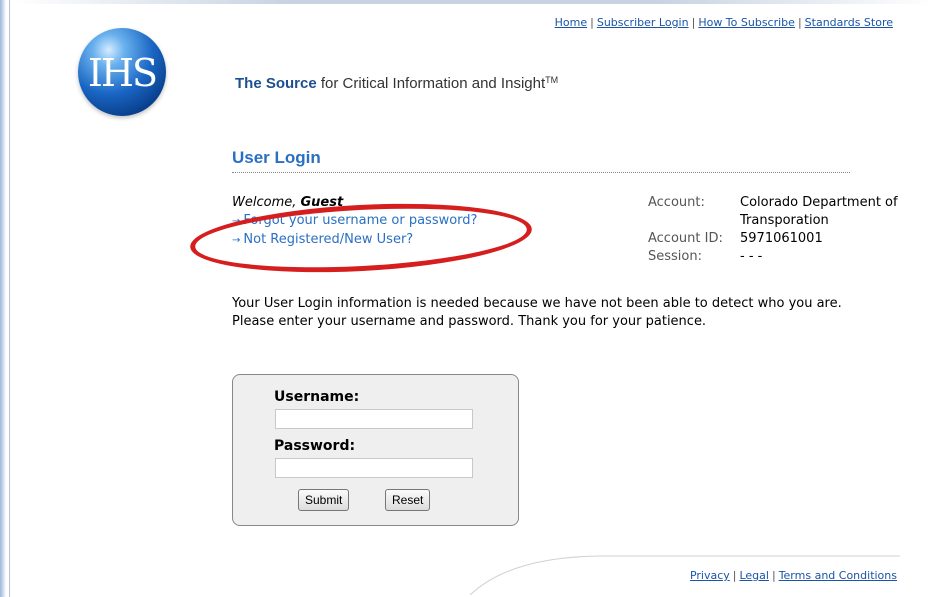 Image resolution: width=935 pixels, height=597 pixels. Describe the element at coordinates (473, 2) in the screenshot. I see `window-top-border` at that location.